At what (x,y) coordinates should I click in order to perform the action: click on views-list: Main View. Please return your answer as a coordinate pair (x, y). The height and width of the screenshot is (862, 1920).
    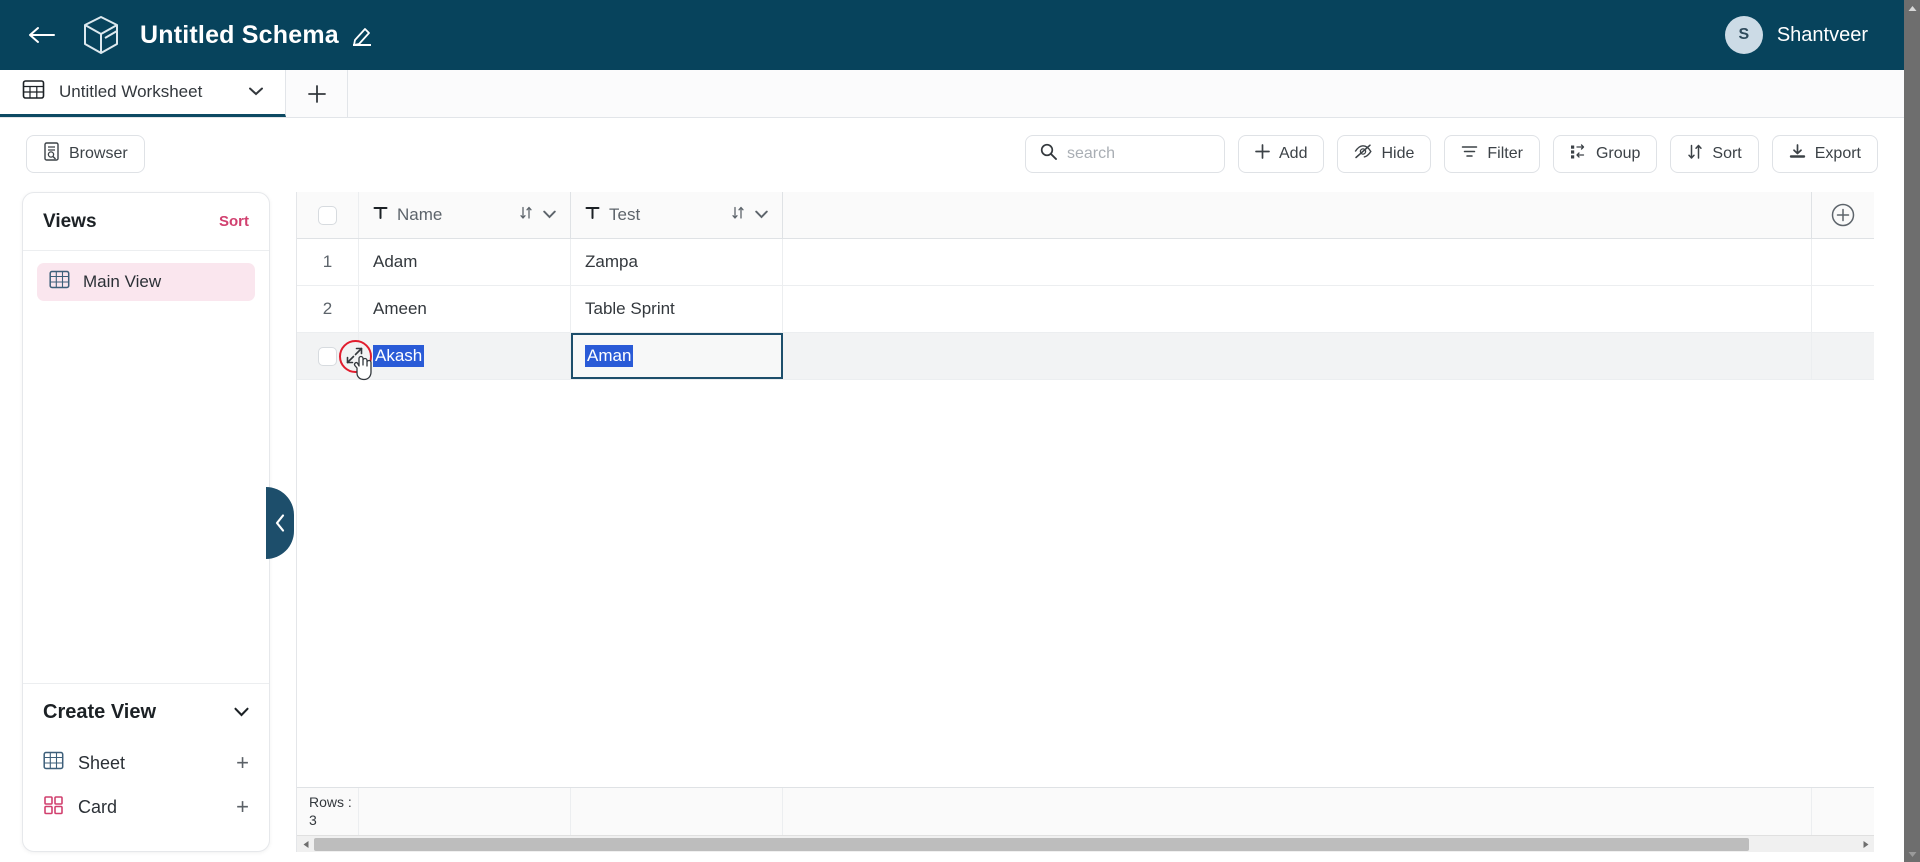
    Looking at the image, I should click on (146, 467).